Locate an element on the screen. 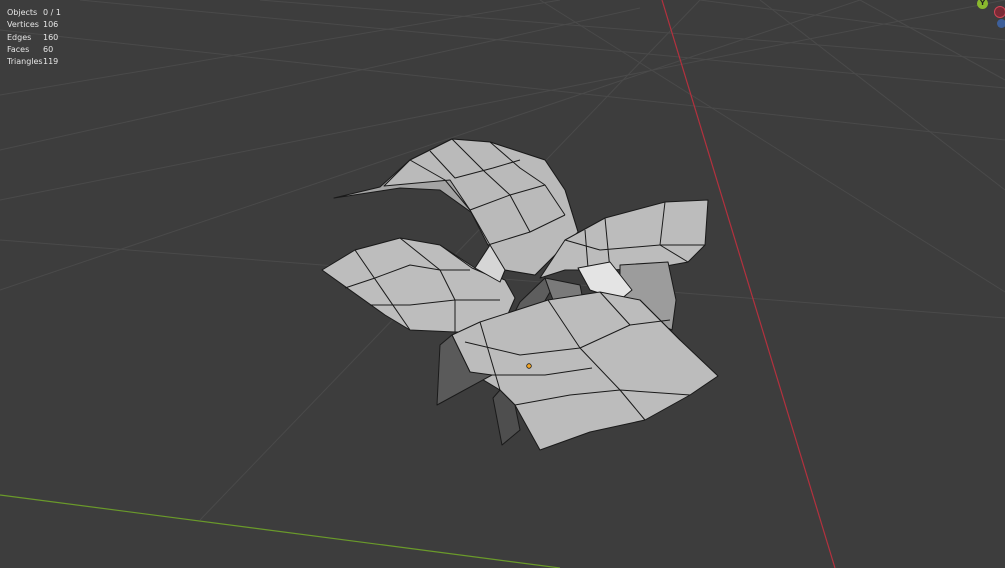 This screenshot has width=1005, height=568. gizmo-y-axis-button: Y is located at coordinates (982, 4).